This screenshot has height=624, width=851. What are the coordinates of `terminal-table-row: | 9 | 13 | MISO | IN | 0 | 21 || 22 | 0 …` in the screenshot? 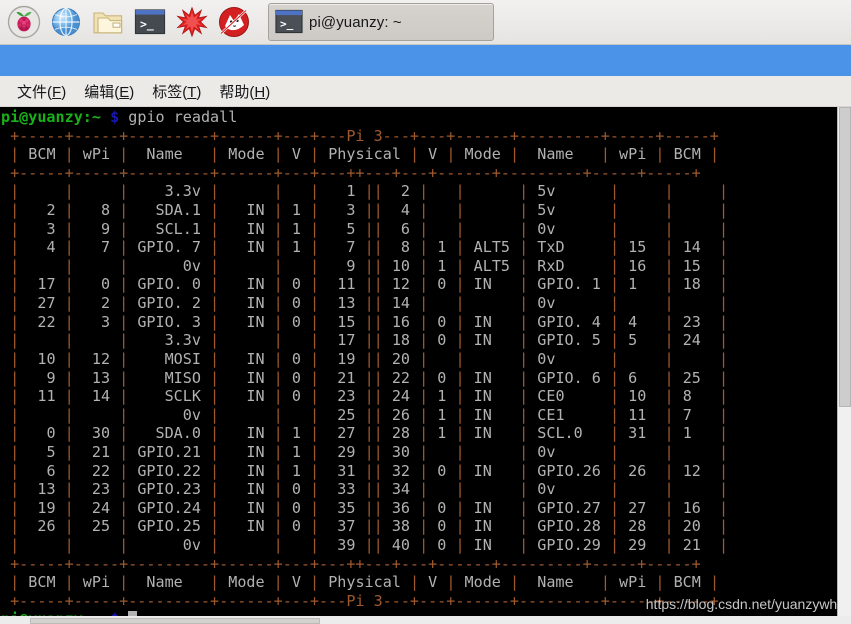 It's located at (369, 377).